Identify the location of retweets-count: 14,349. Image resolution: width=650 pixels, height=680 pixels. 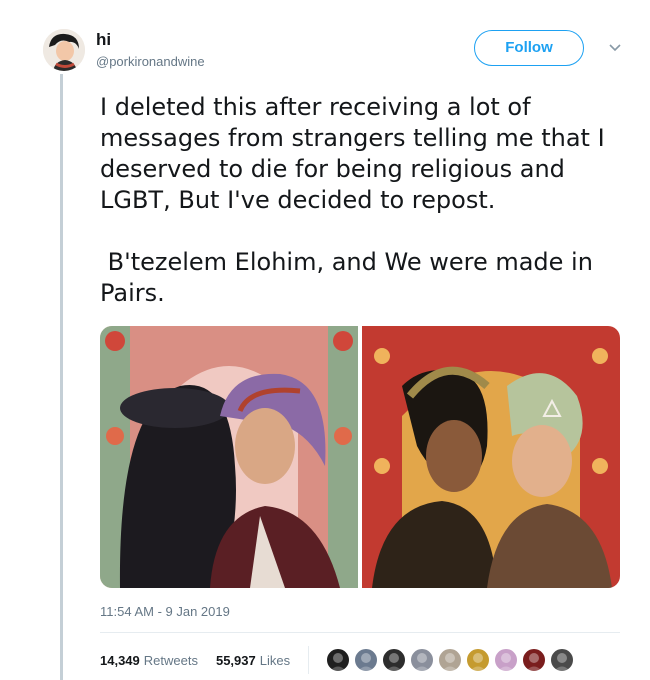
(120, 660).